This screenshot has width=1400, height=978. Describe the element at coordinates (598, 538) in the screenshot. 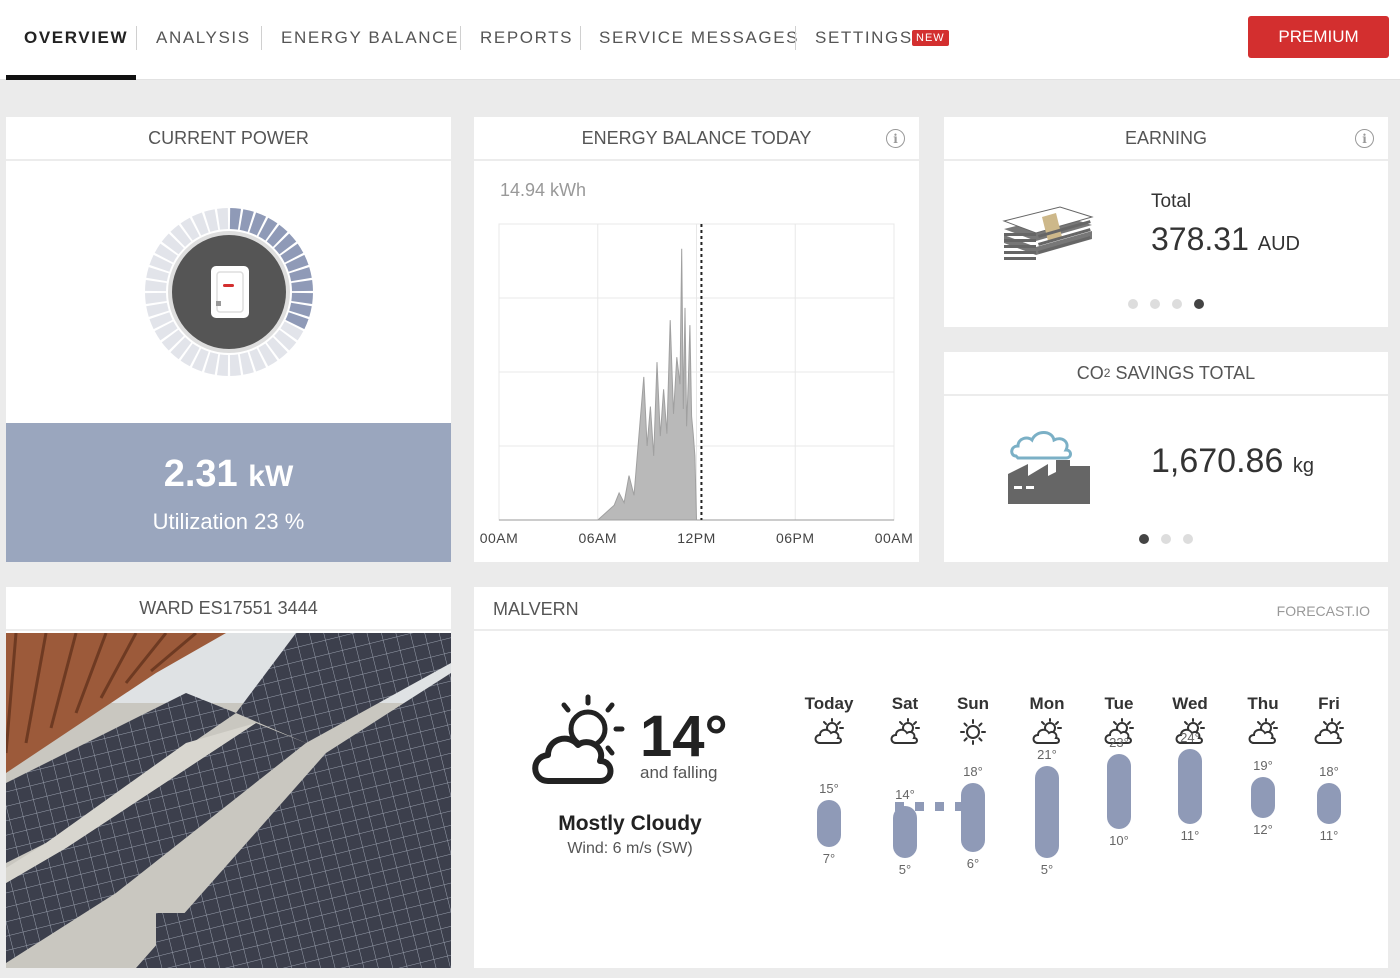

I see `x-tick-label: 06AM` at that location.